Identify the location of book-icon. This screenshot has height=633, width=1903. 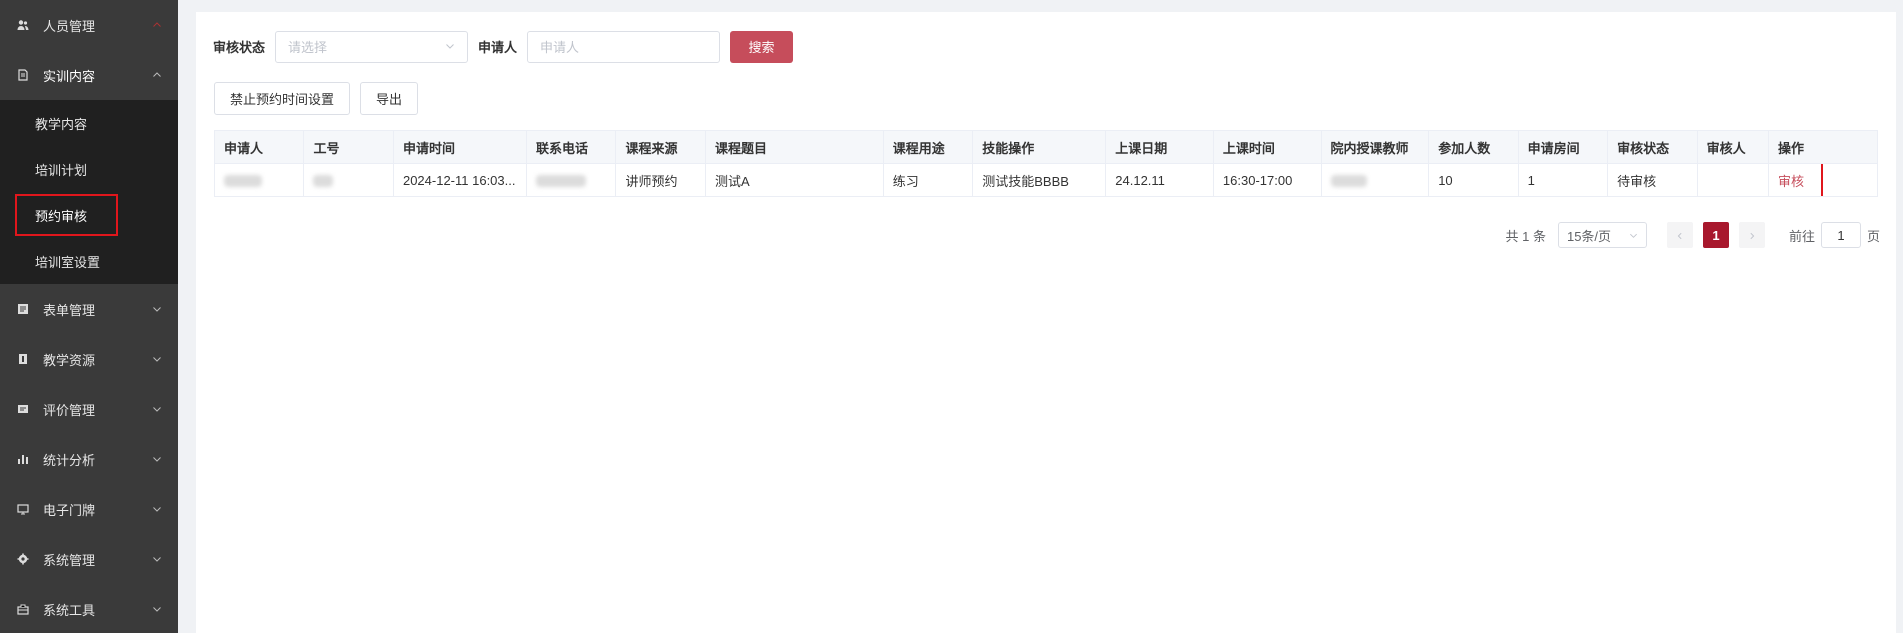
(23, 359).